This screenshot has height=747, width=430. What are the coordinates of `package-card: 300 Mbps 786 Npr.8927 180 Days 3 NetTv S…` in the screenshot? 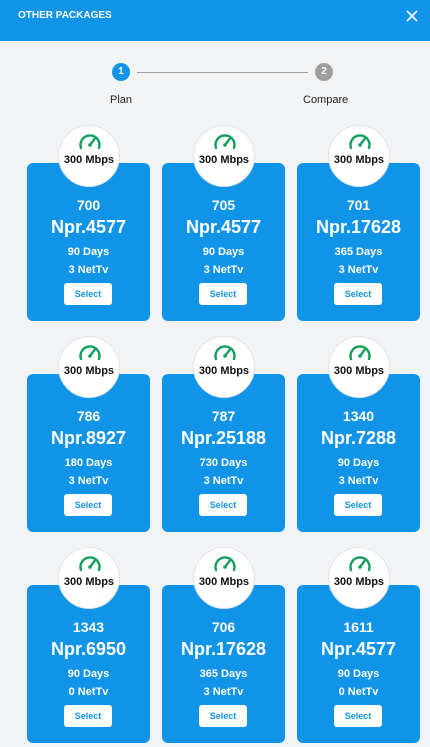 It's located at (88, 441).